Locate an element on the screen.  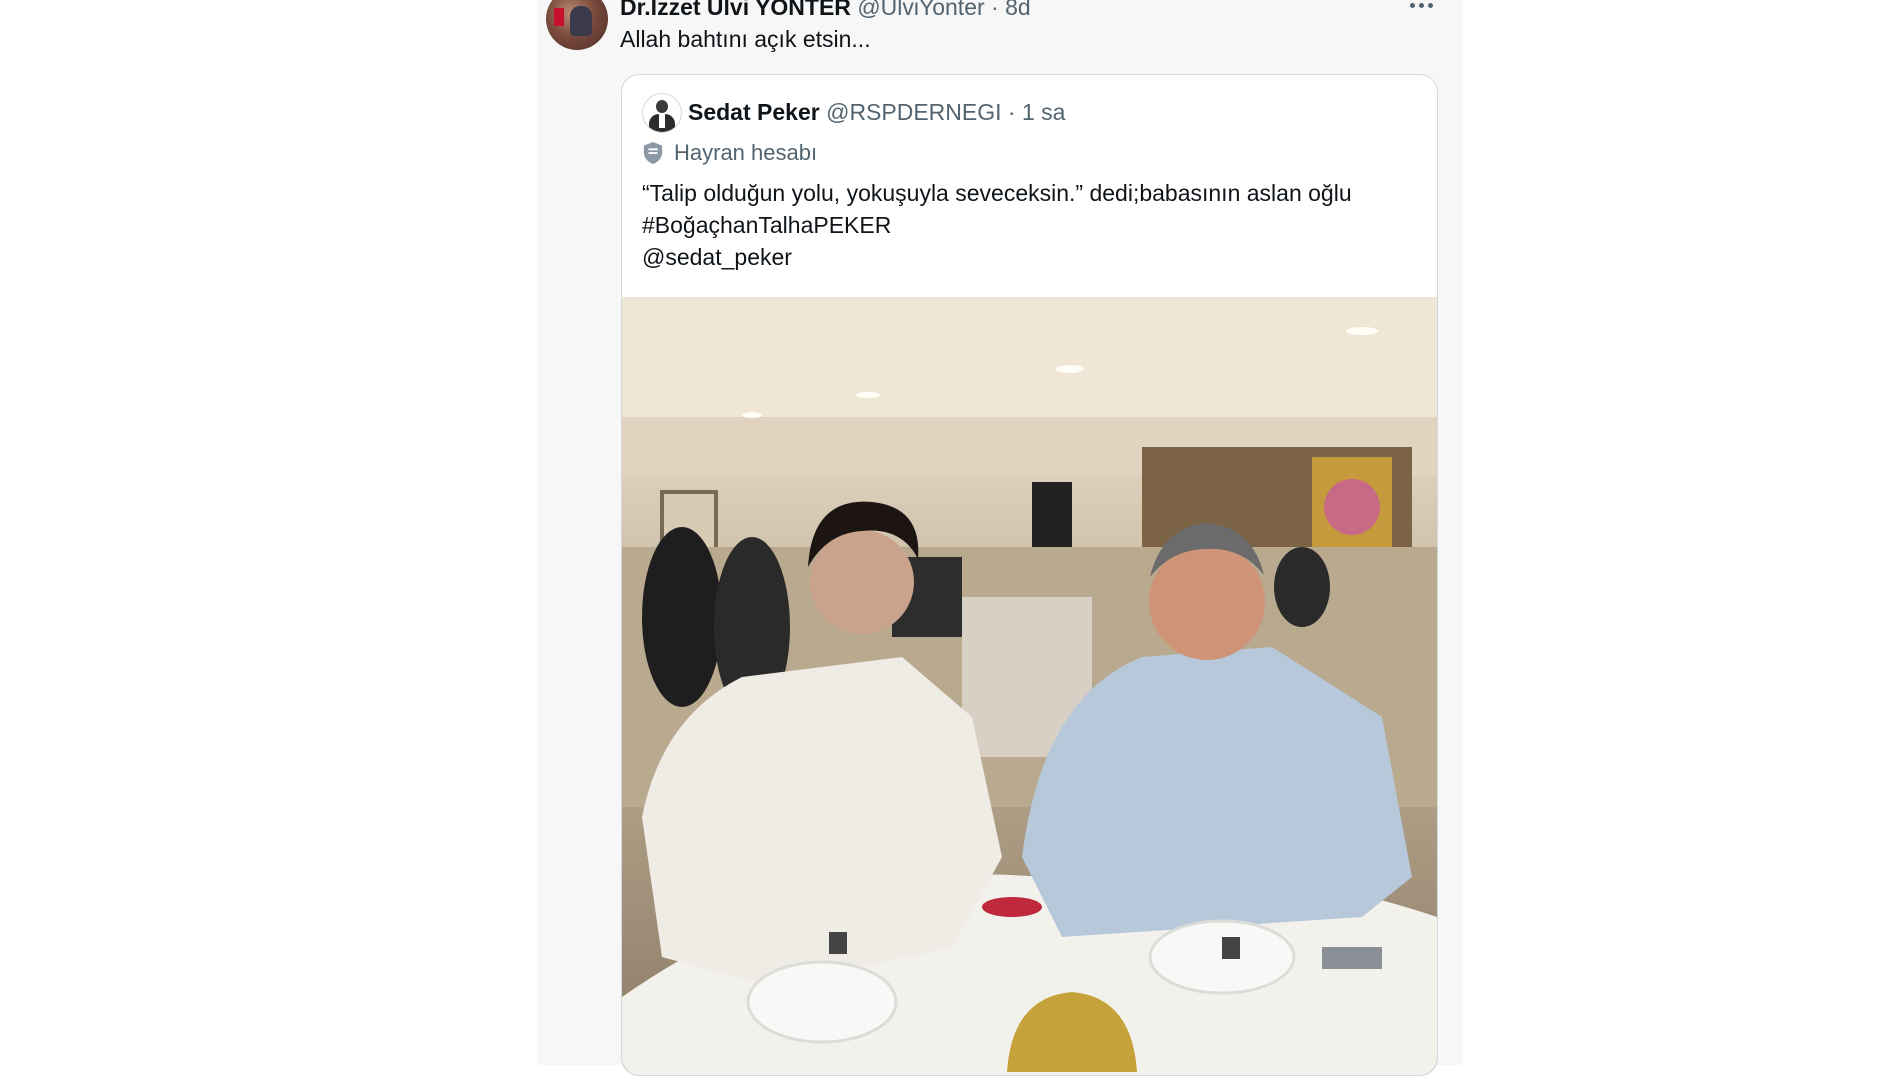
fan-account-label: Hayran hesabı is located at coordinates (746, 152).